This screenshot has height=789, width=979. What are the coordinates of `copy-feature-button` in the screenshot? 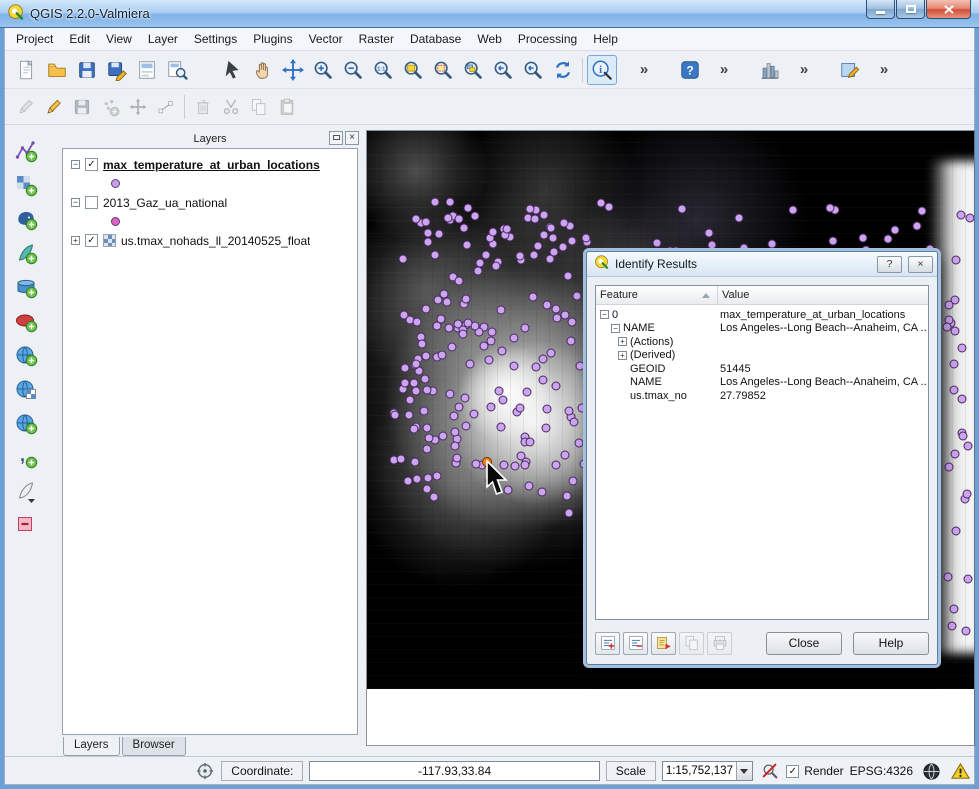 It's located at (691, 643).